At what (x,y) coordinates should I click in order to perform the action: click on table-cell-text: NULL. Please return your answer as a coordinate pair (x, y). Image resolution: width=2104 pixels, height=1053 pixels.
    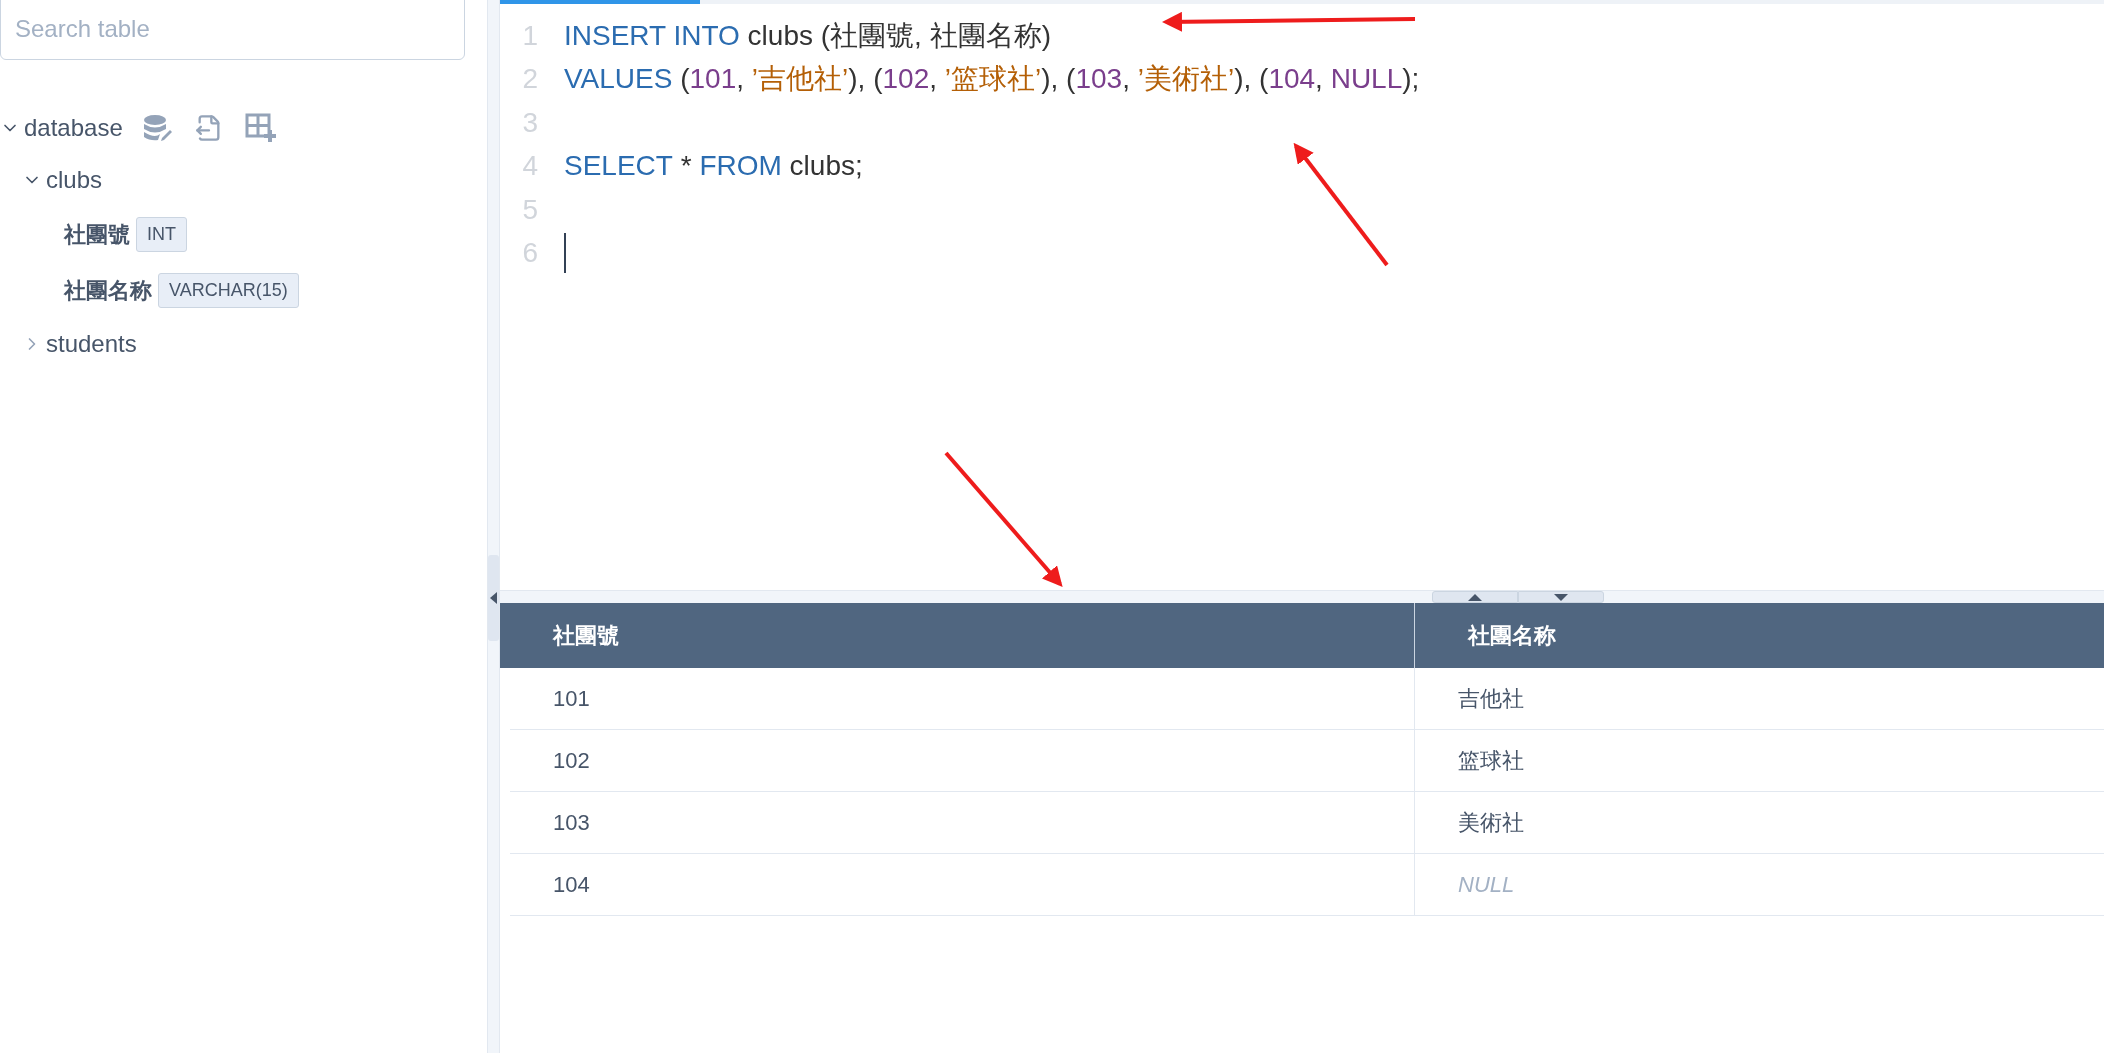
    Looking at the image, I should click on (1486, 885).